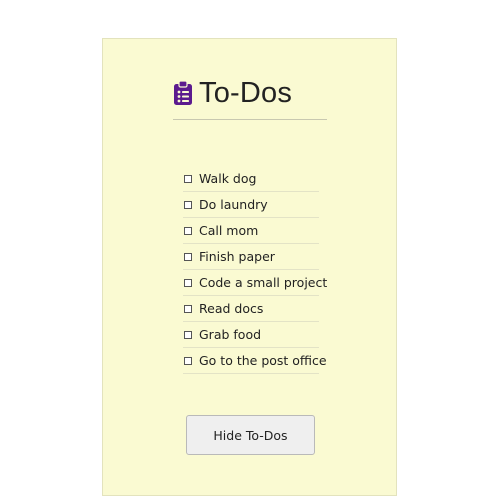 The width and height of the screenshot is (500, 499). What do you see at coordinates (263, 360) in the screenshot?
I see `todo-label: Go to the post office` at bounding box center [263, 360].